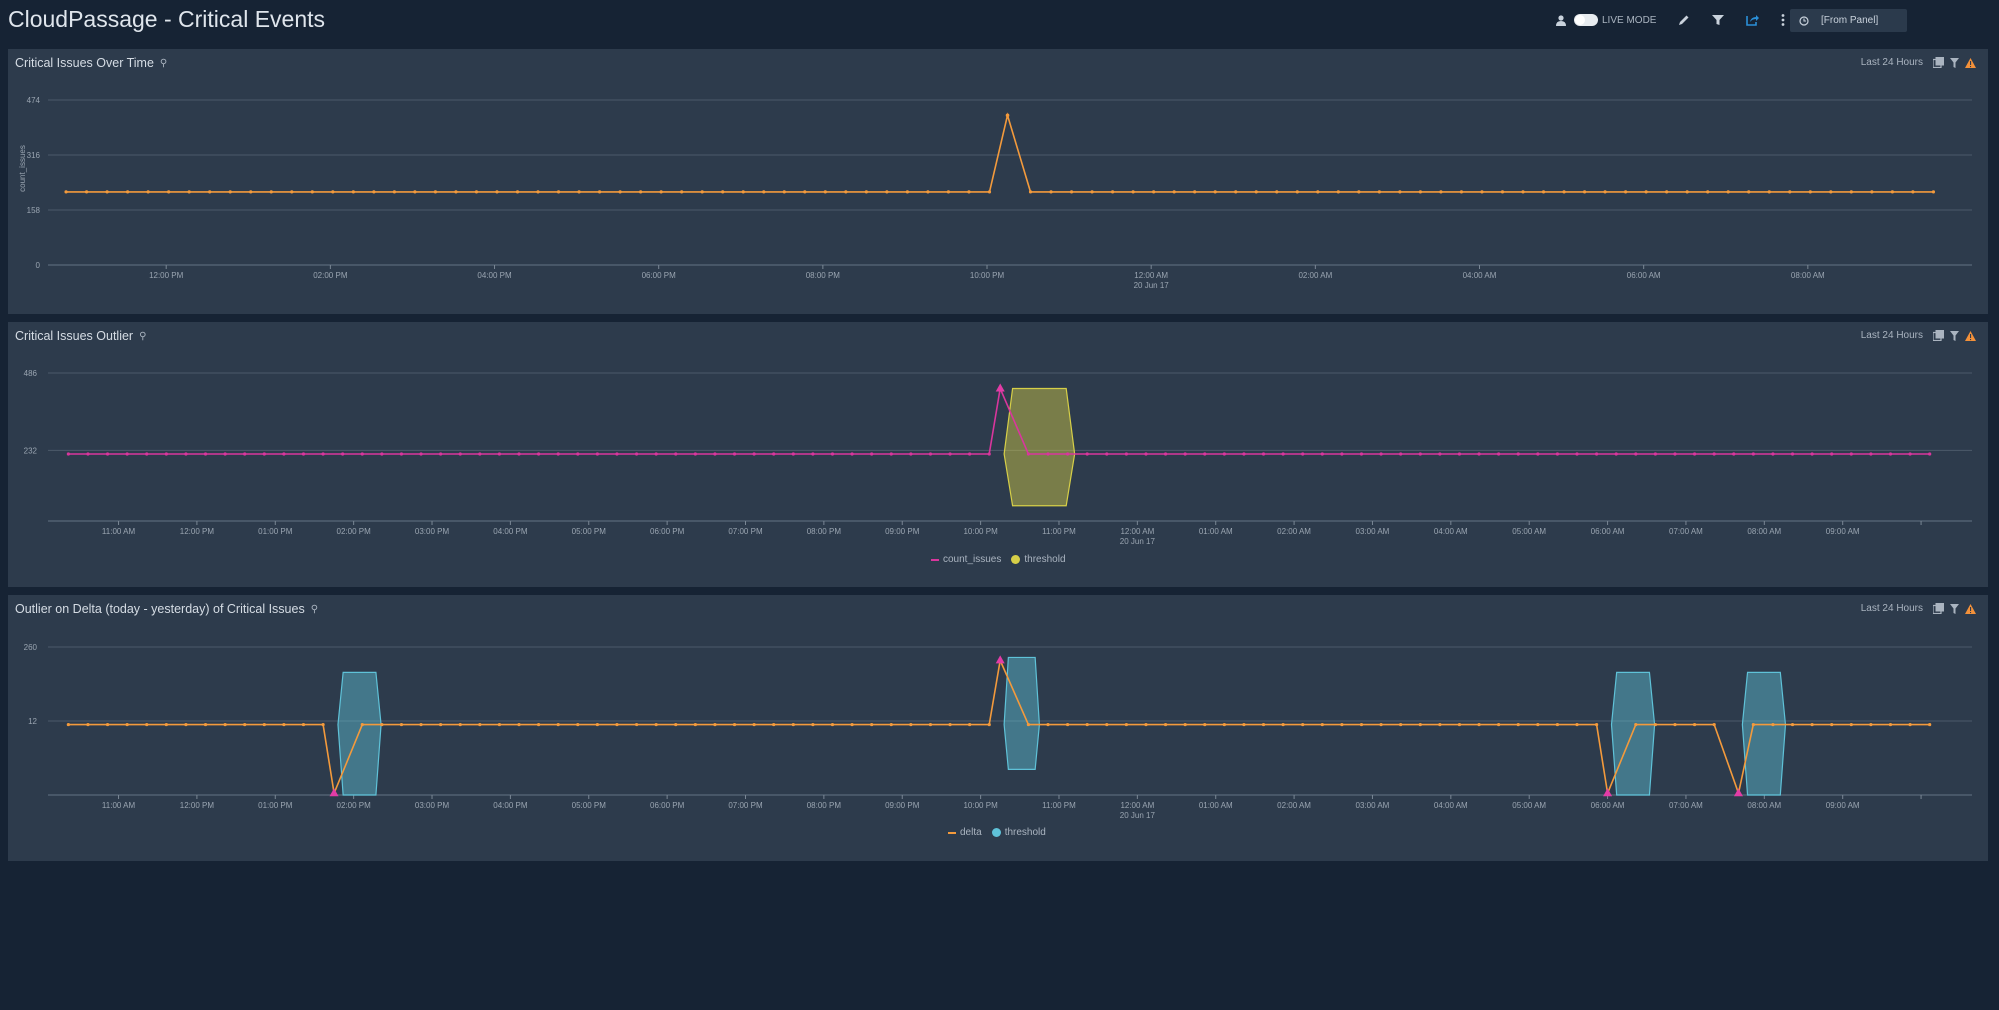  What do you see at coordinates (1480, 275) in the screenshot?
I see `x-tick-label: 04:00 AM` at bounding box center [1480, 275].